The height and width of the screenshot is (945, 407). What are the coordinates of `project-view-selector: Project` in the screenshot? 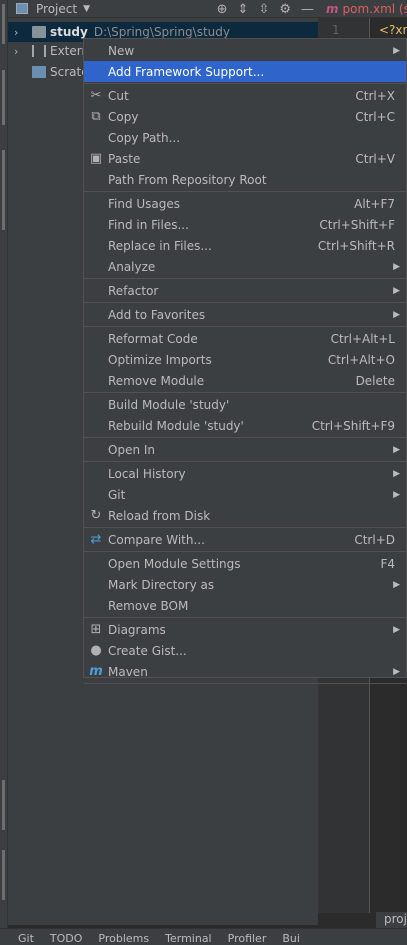 It's located at (56, 9).